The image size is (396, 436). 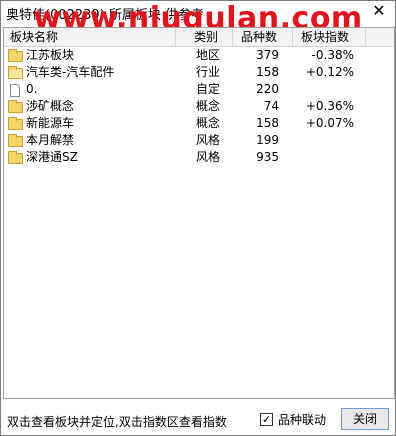 I want to click on document-icon, so click(x=16, y=90).